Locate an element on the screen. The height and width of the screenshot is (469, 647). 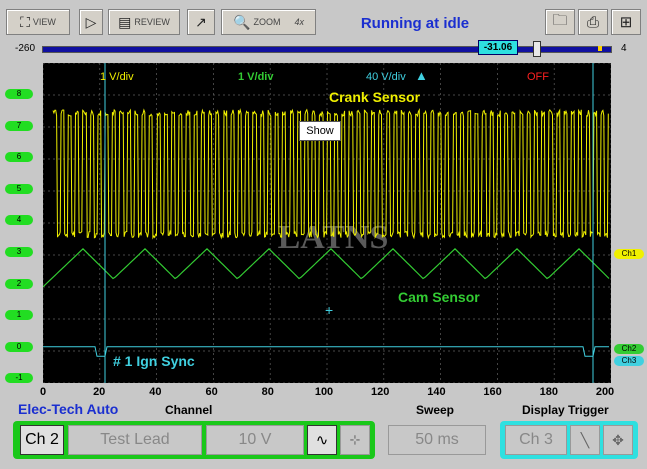
view-button: ⛶ VIEW is located at coordinates (38, 22).